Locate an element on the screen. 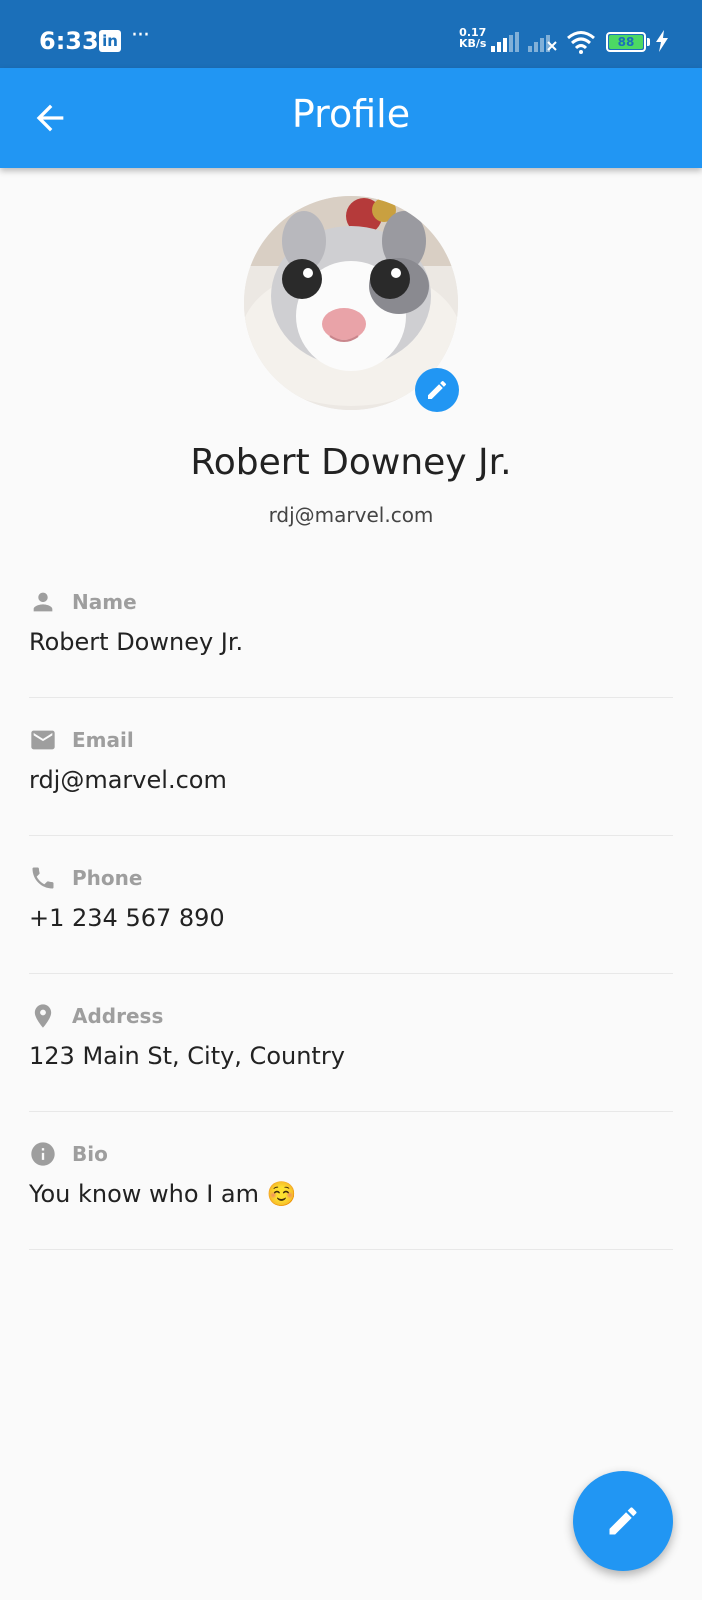 This screenshot has height=1600, width=702. field-value: +1 234 567 890 is located at coordinates (127, 918).